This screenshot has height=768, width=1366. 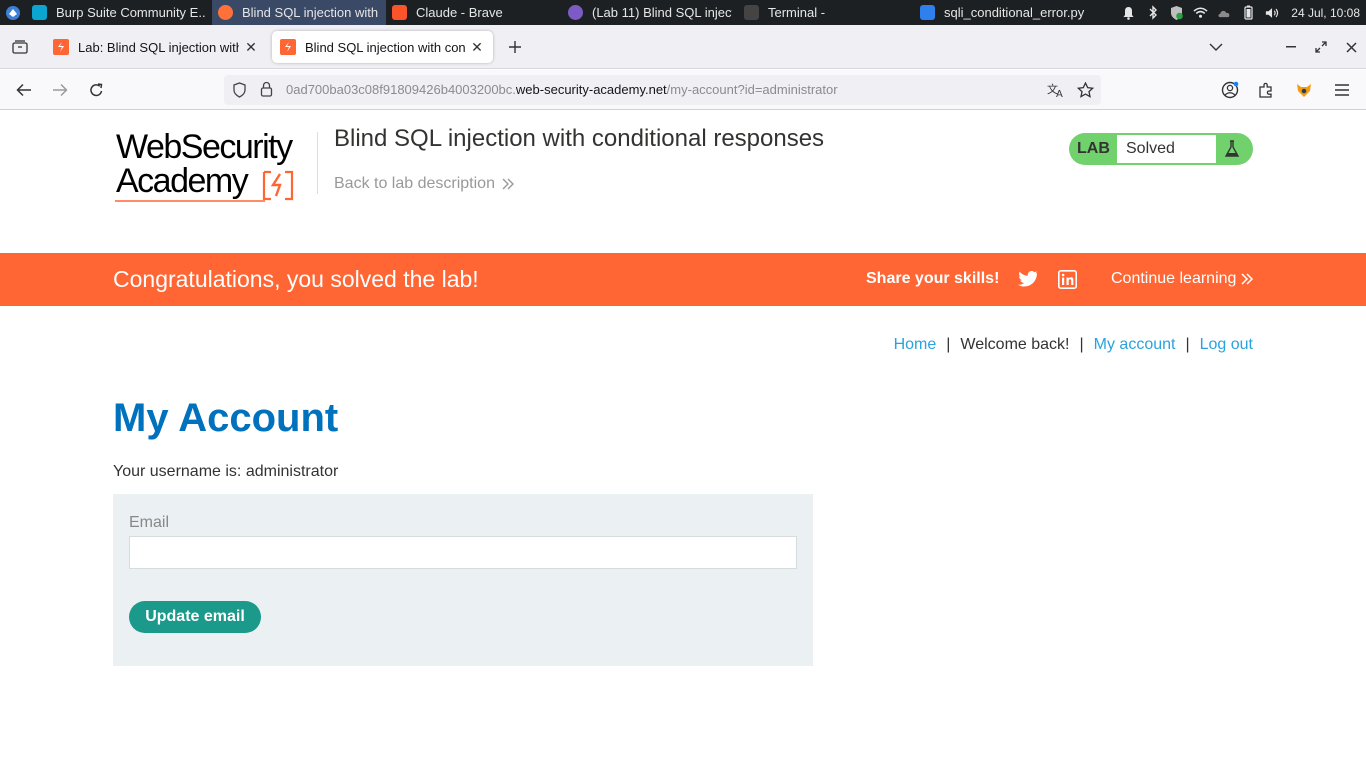 I want to click on header-divider, so click(x=317, y=163).